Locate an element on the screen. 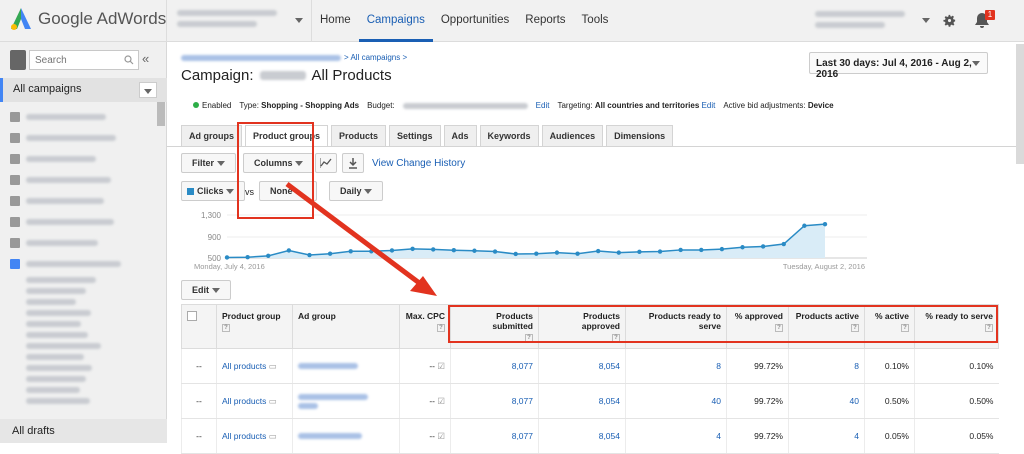 Image resolution: width=1024 pixels, height=454 pixels. tab-settings: Settings is located at coordinates (415, 136).